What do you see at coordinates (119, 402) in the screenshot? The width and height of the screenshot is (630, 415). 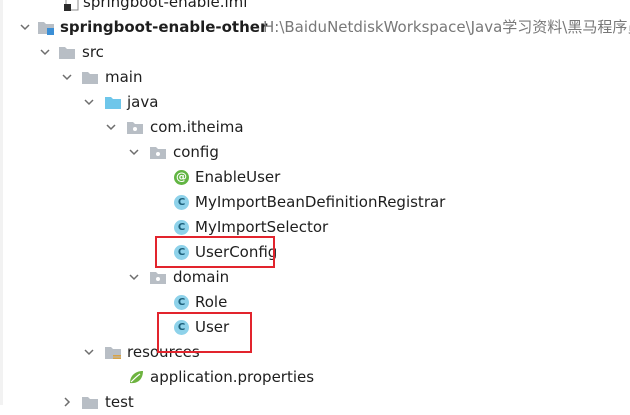 I see `tree-item-label: test` at bounding box center [119, 402].